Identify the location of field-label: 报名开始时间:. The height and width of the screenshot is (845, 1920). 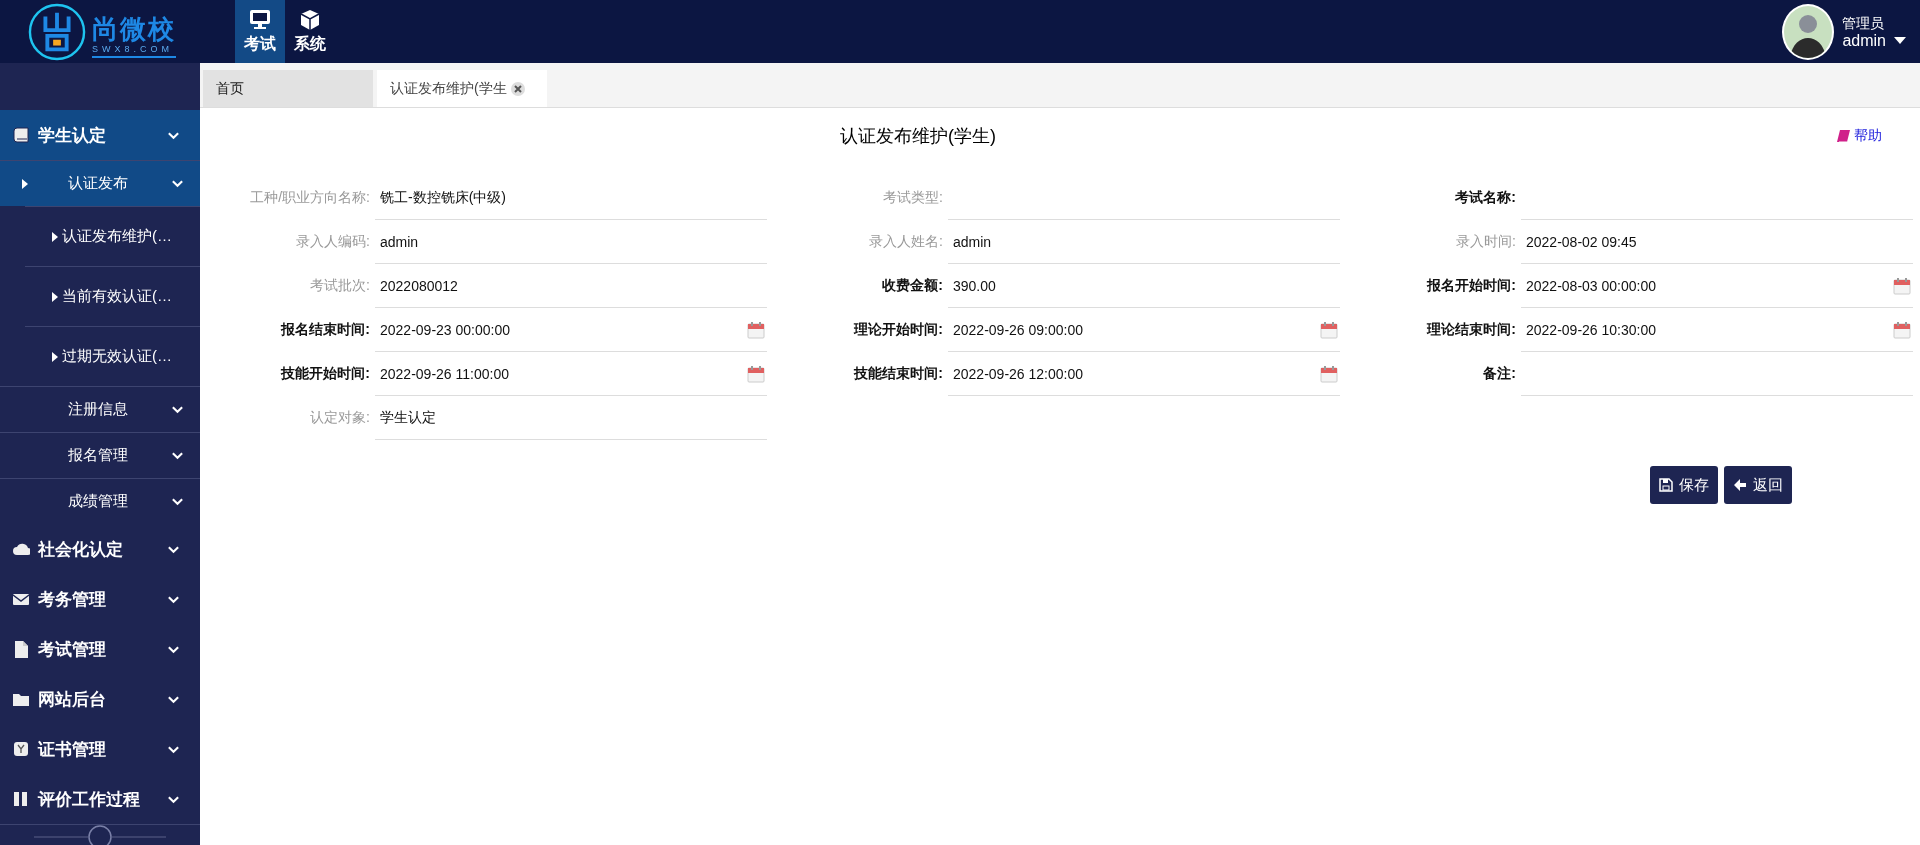
(1470, 285).